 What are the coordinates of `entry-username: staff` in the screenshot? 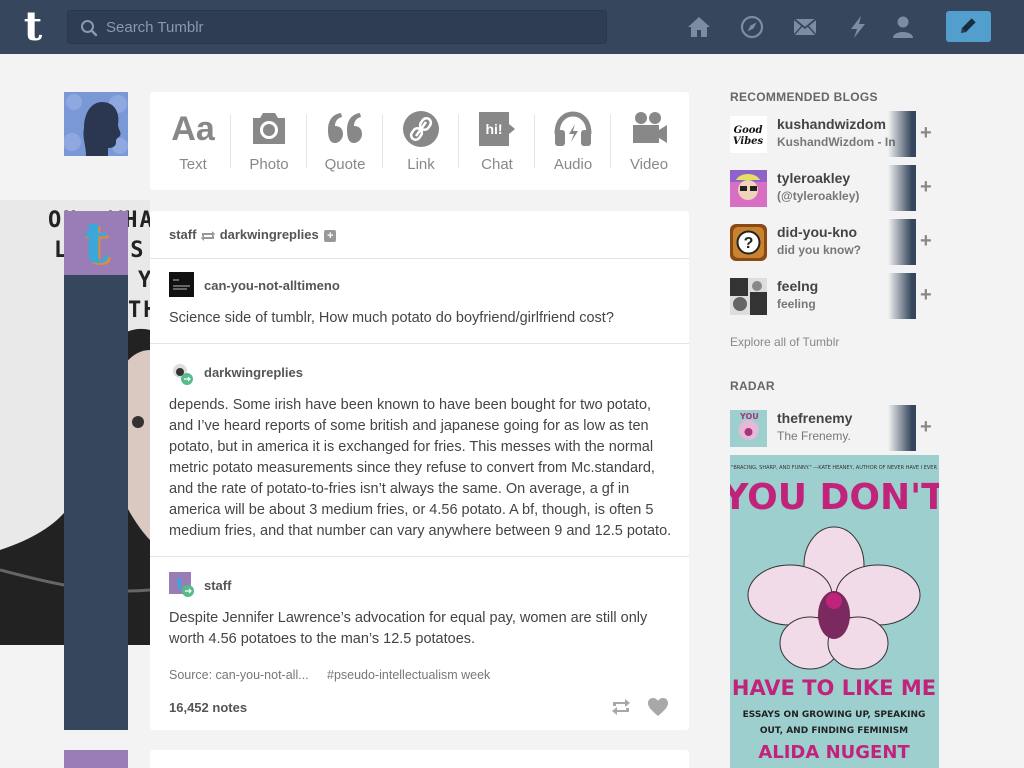 It's located at (217, 585).